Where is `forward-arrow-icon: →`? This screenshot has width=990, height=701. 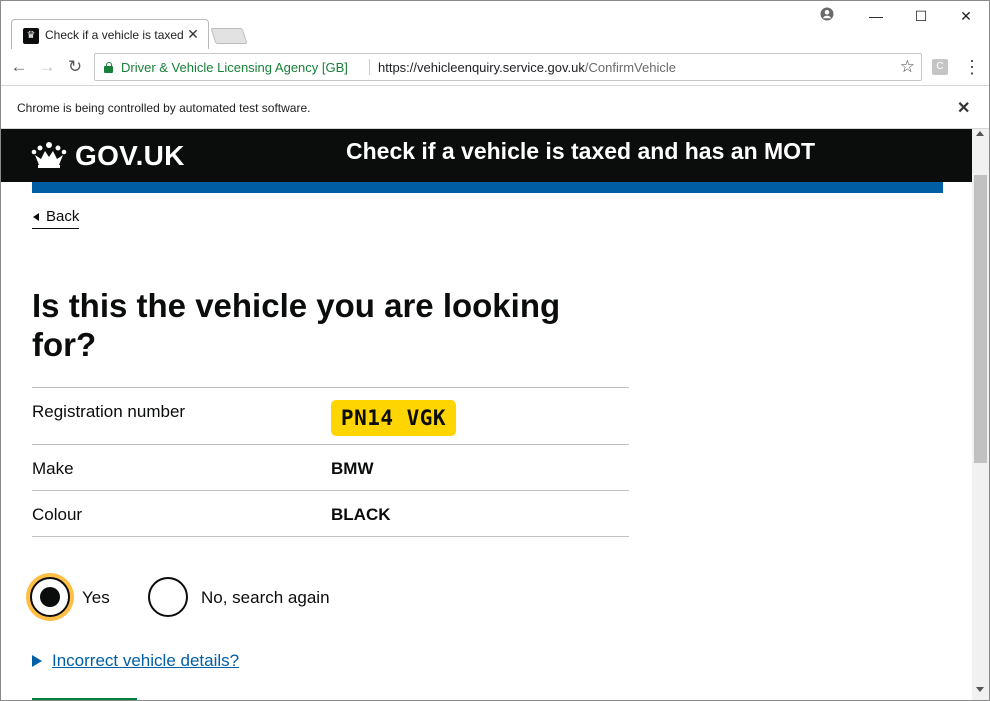 forward-arrow-icon: → is located at coordinates (47, 67).